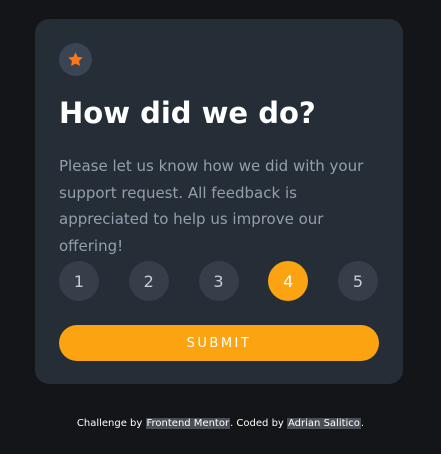 The height and width of the screenshot is (454, 441). I want to click on attribution-suffix: ., so click(362, 423).